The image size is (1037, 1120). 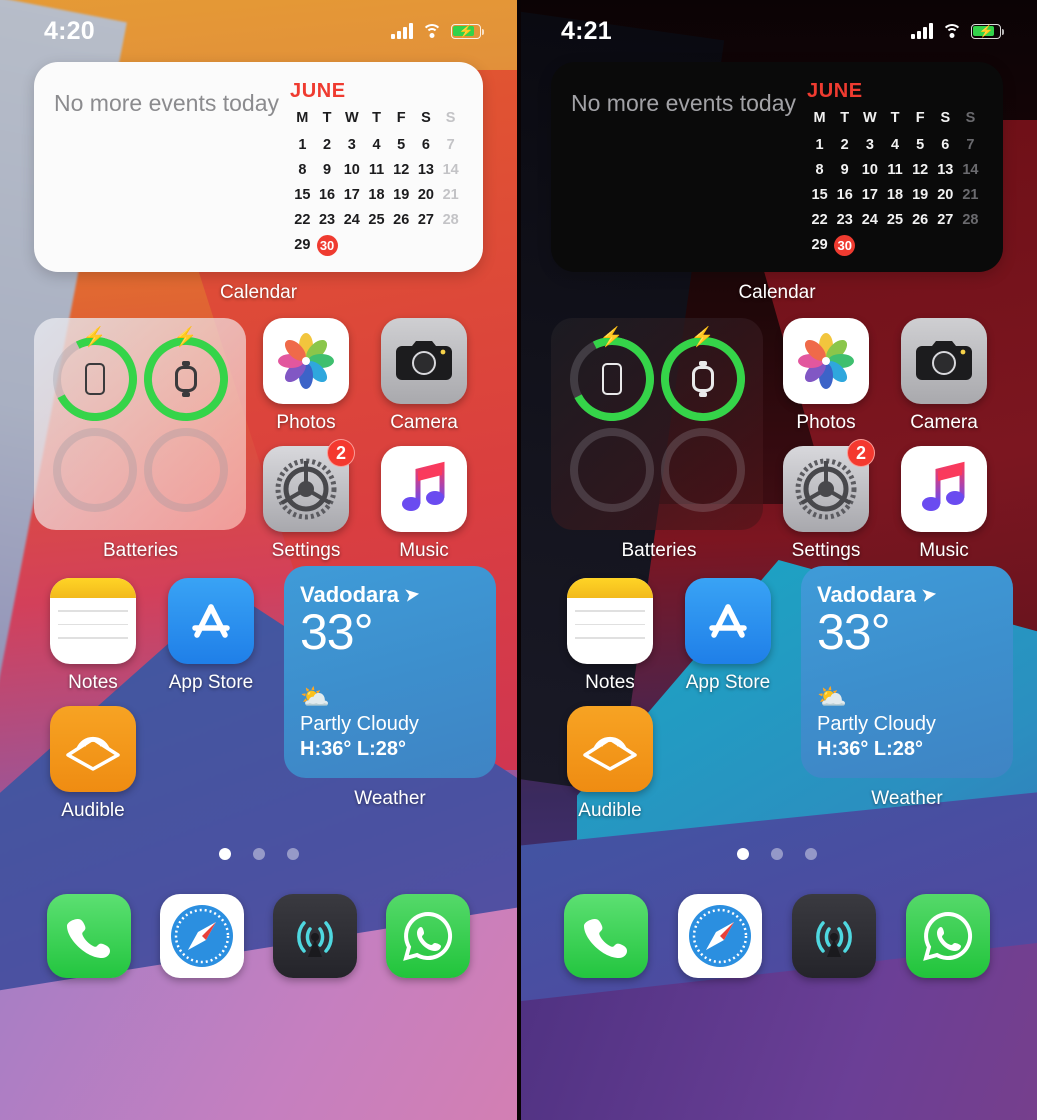 I want to click on app-audible: Audible, so click(x=610, y=764).